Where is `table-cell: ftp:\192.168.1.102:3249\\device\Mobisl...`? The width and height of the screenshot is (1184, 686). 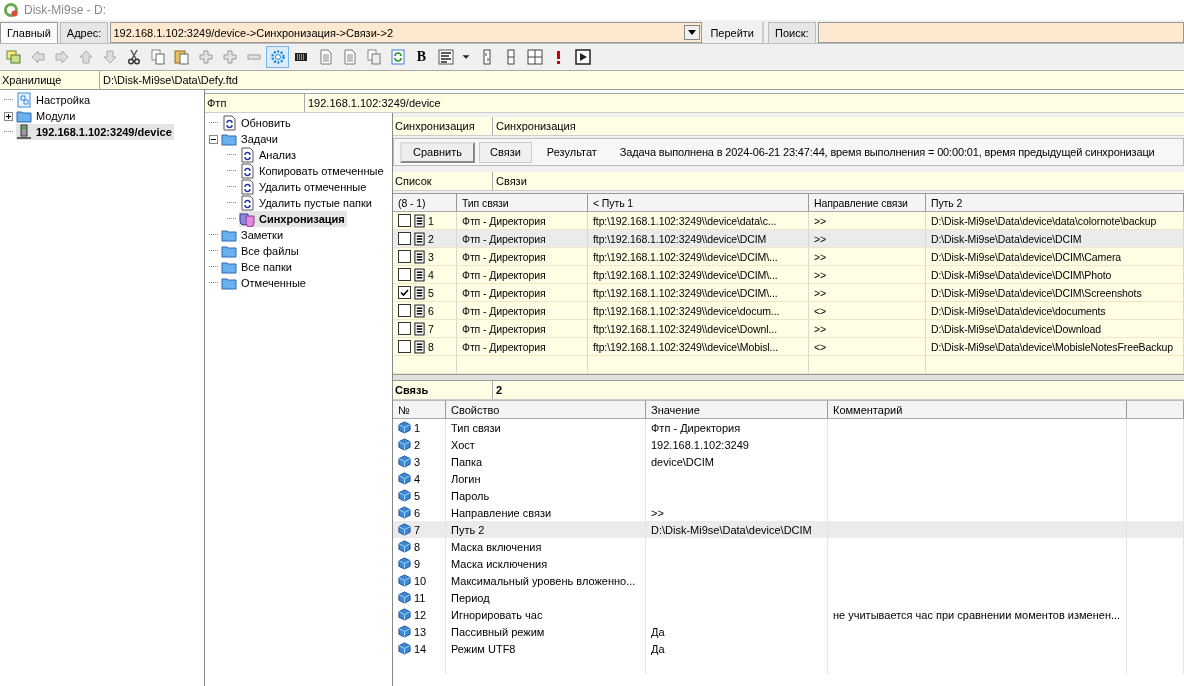 table-cell: ftp:\192.168.1.102:3249\\device\Mobisl... is located at coordinates (698, 346).